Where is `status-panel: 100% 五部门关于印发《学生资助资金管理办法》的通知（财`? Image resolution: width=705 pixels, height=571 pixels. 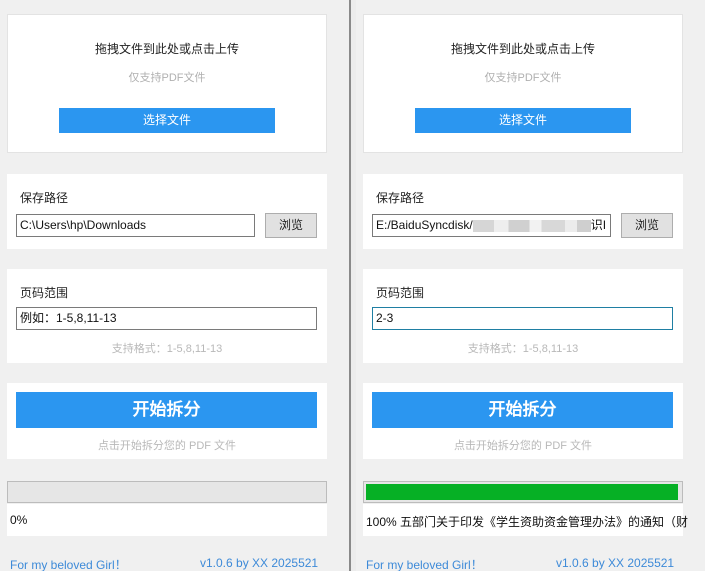
status-panel: 100% 五部门关于印发《学生资助资金管理办法》的通知（财 is located at coordinates (525, 520).